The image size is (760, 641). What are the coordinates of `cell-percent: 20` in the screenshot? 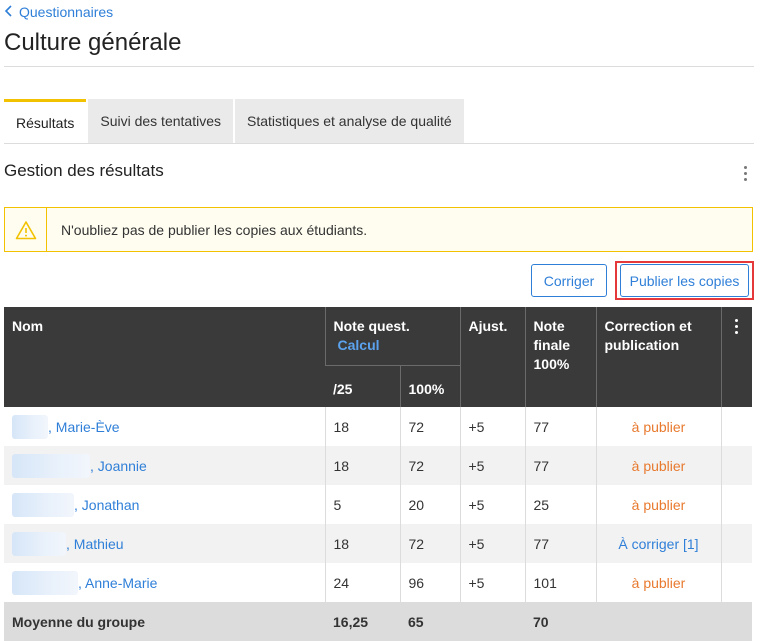 It's located at (429, 504).